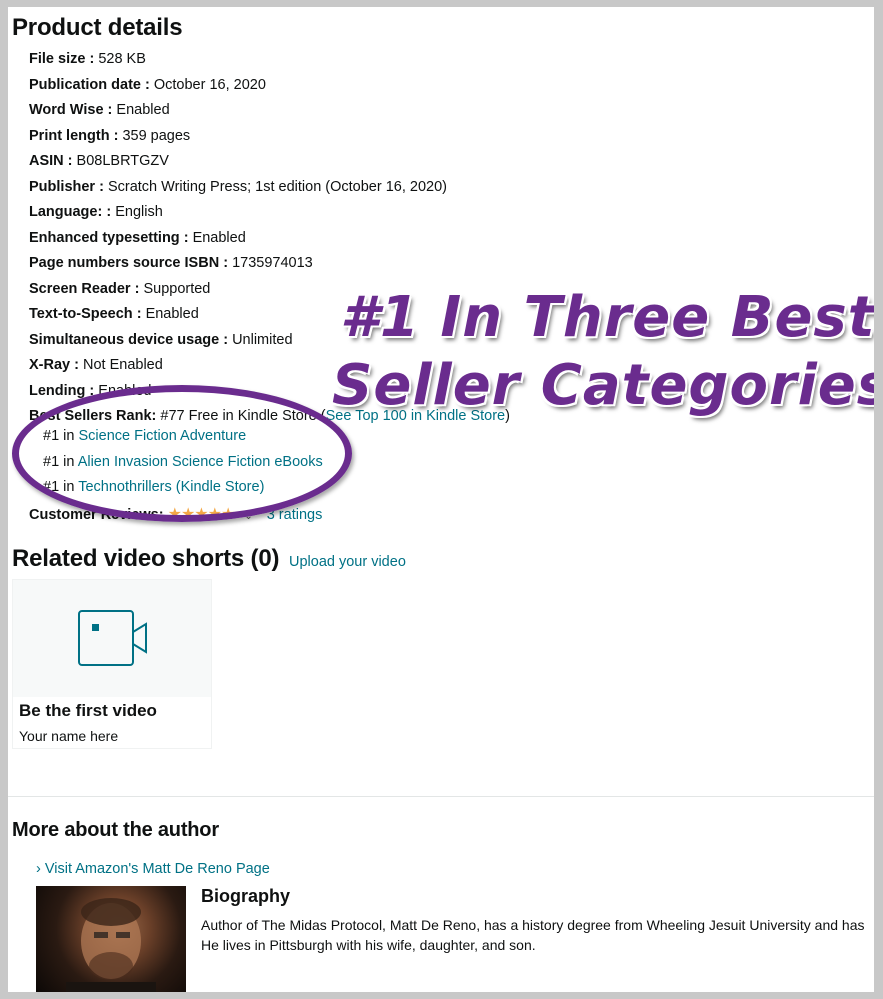  I want to click on detail-row-screen-reader: Screen Reader : Supported, so click(119, 289).